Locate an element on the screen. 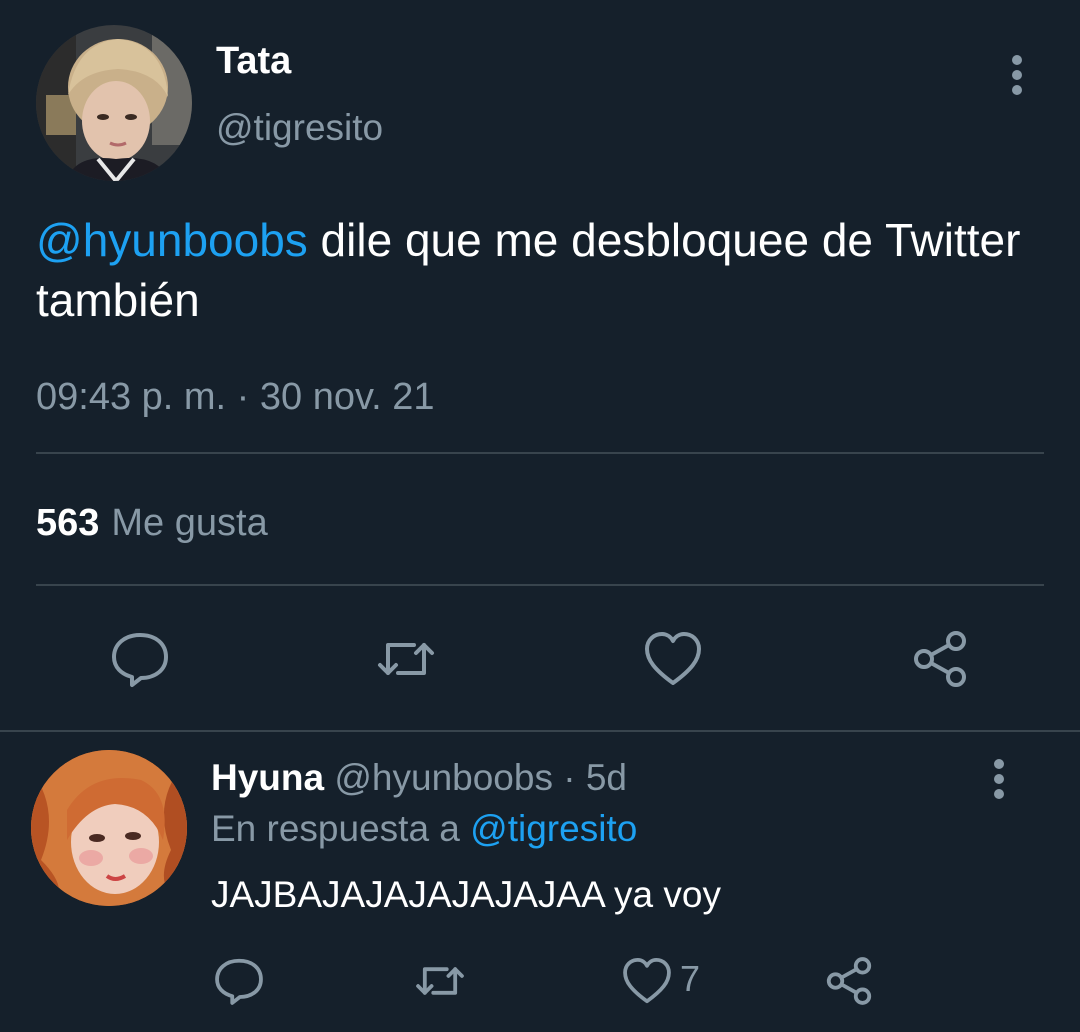  tweet-timestamp: 09:43 p. m. · 30 nov. 21 is located at coordinates (235, 397).